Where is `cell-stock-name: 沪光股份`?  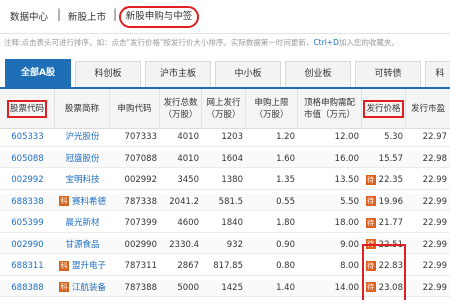 cell-stock-name: 沪光股份 is located at coordinates (82, 137).